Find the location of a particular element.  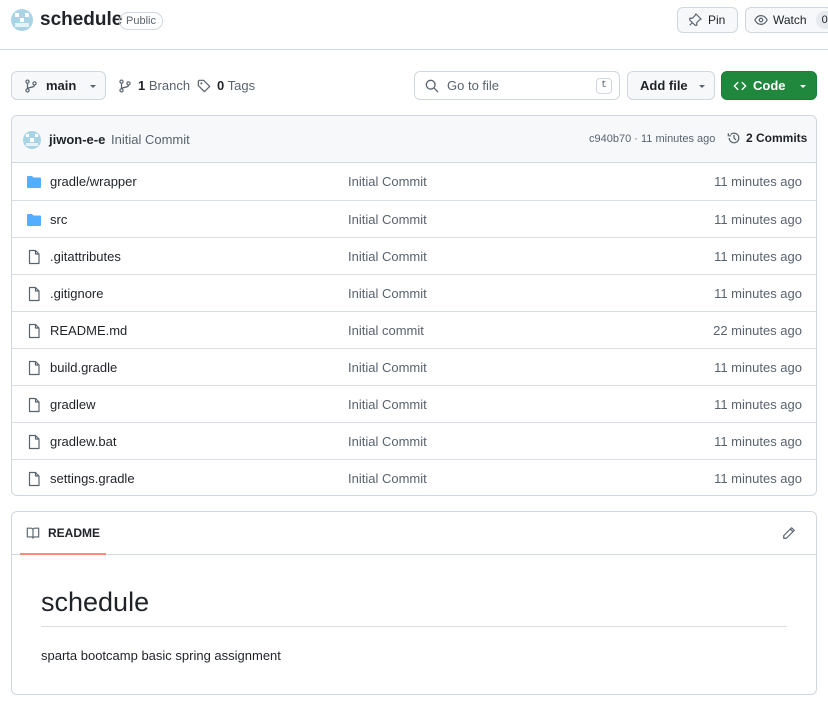

code-button: Code is located at coordinates (769, 85).